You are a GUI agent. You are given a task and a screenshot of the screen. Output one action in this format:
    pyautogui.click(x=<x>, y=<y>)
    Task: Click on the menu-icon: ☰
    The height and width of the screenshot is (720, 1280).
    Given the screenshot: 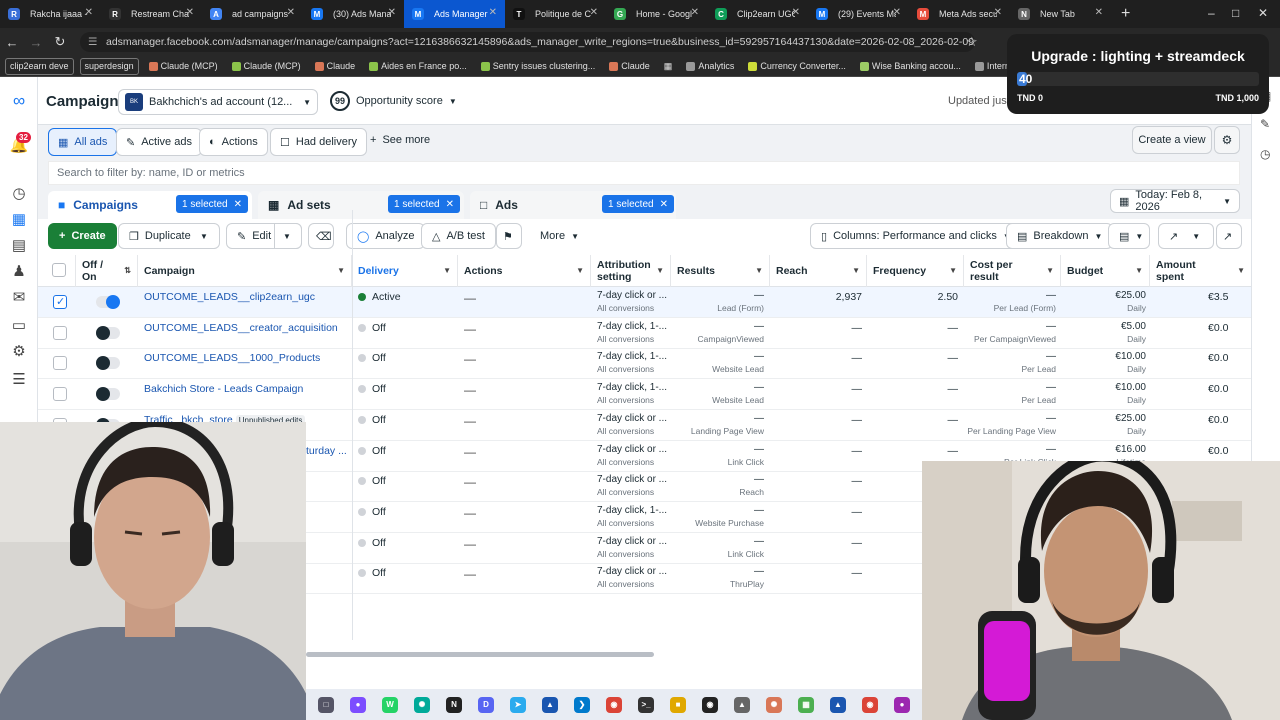 What is the action you would take?
    pyautogui.click(x=19, y=379)
    